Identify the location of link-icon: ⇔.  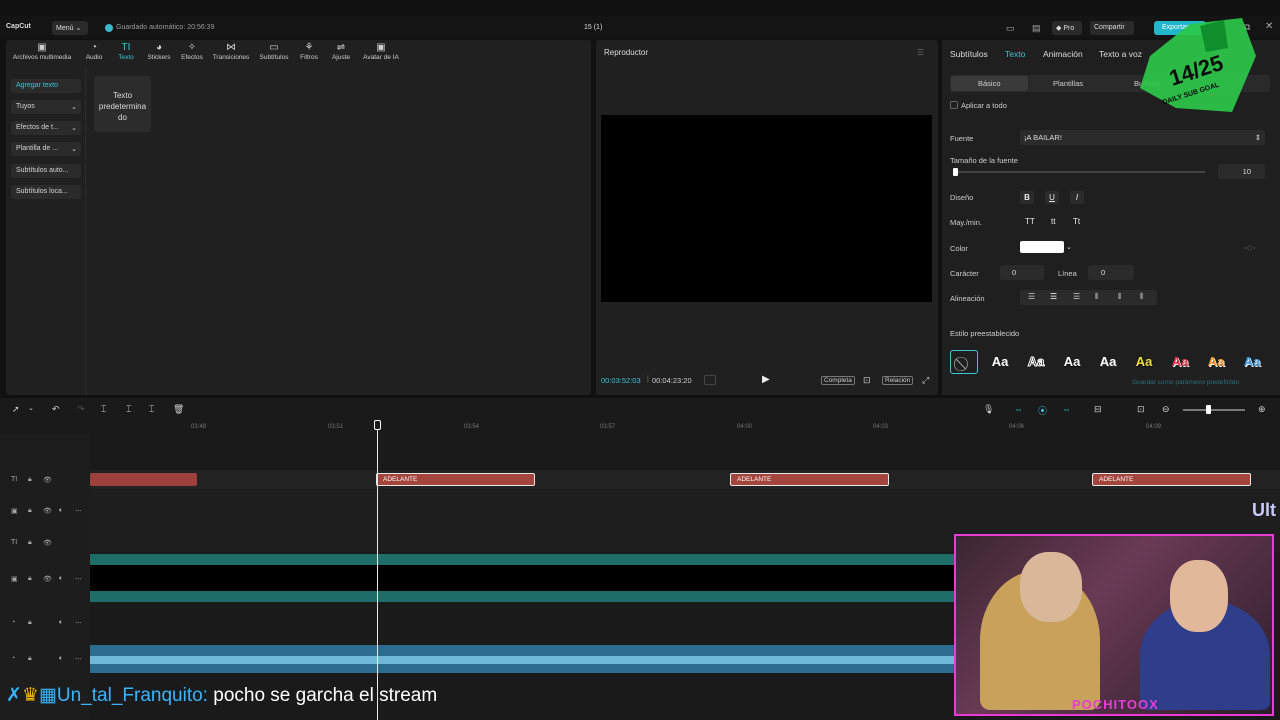
(1066, 409).